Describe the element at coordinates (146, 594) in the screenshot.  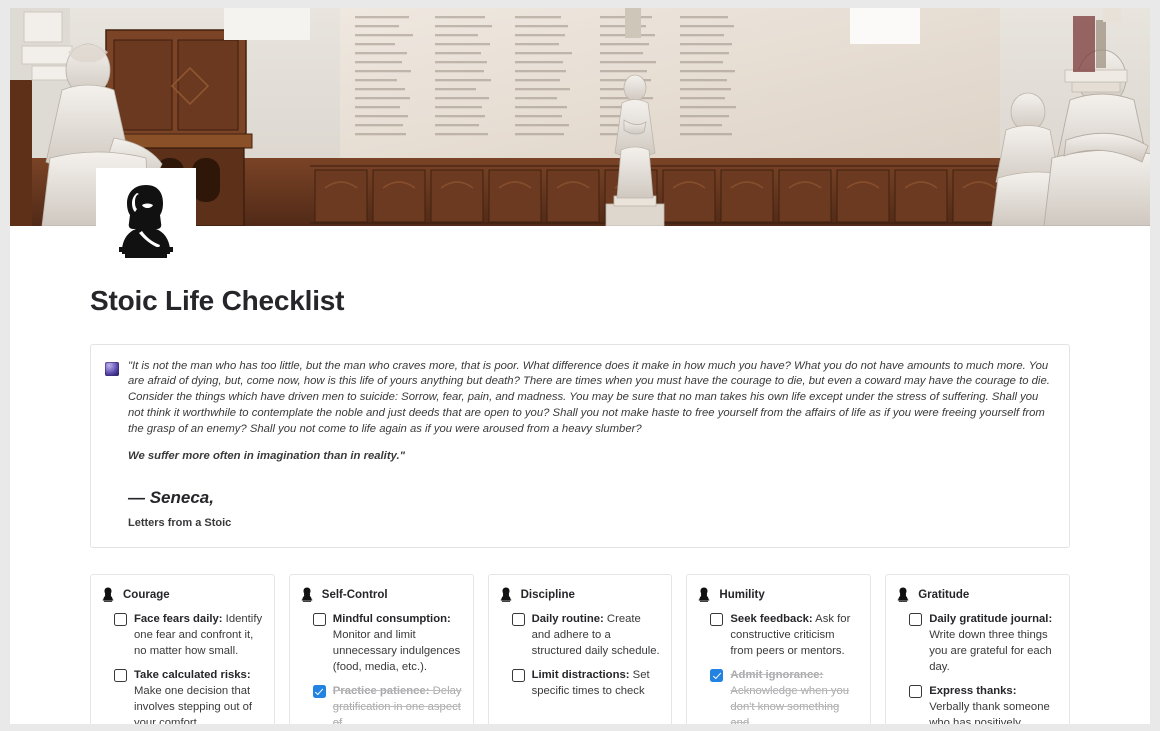
I see `checklist-column-title: Courage` at that location.